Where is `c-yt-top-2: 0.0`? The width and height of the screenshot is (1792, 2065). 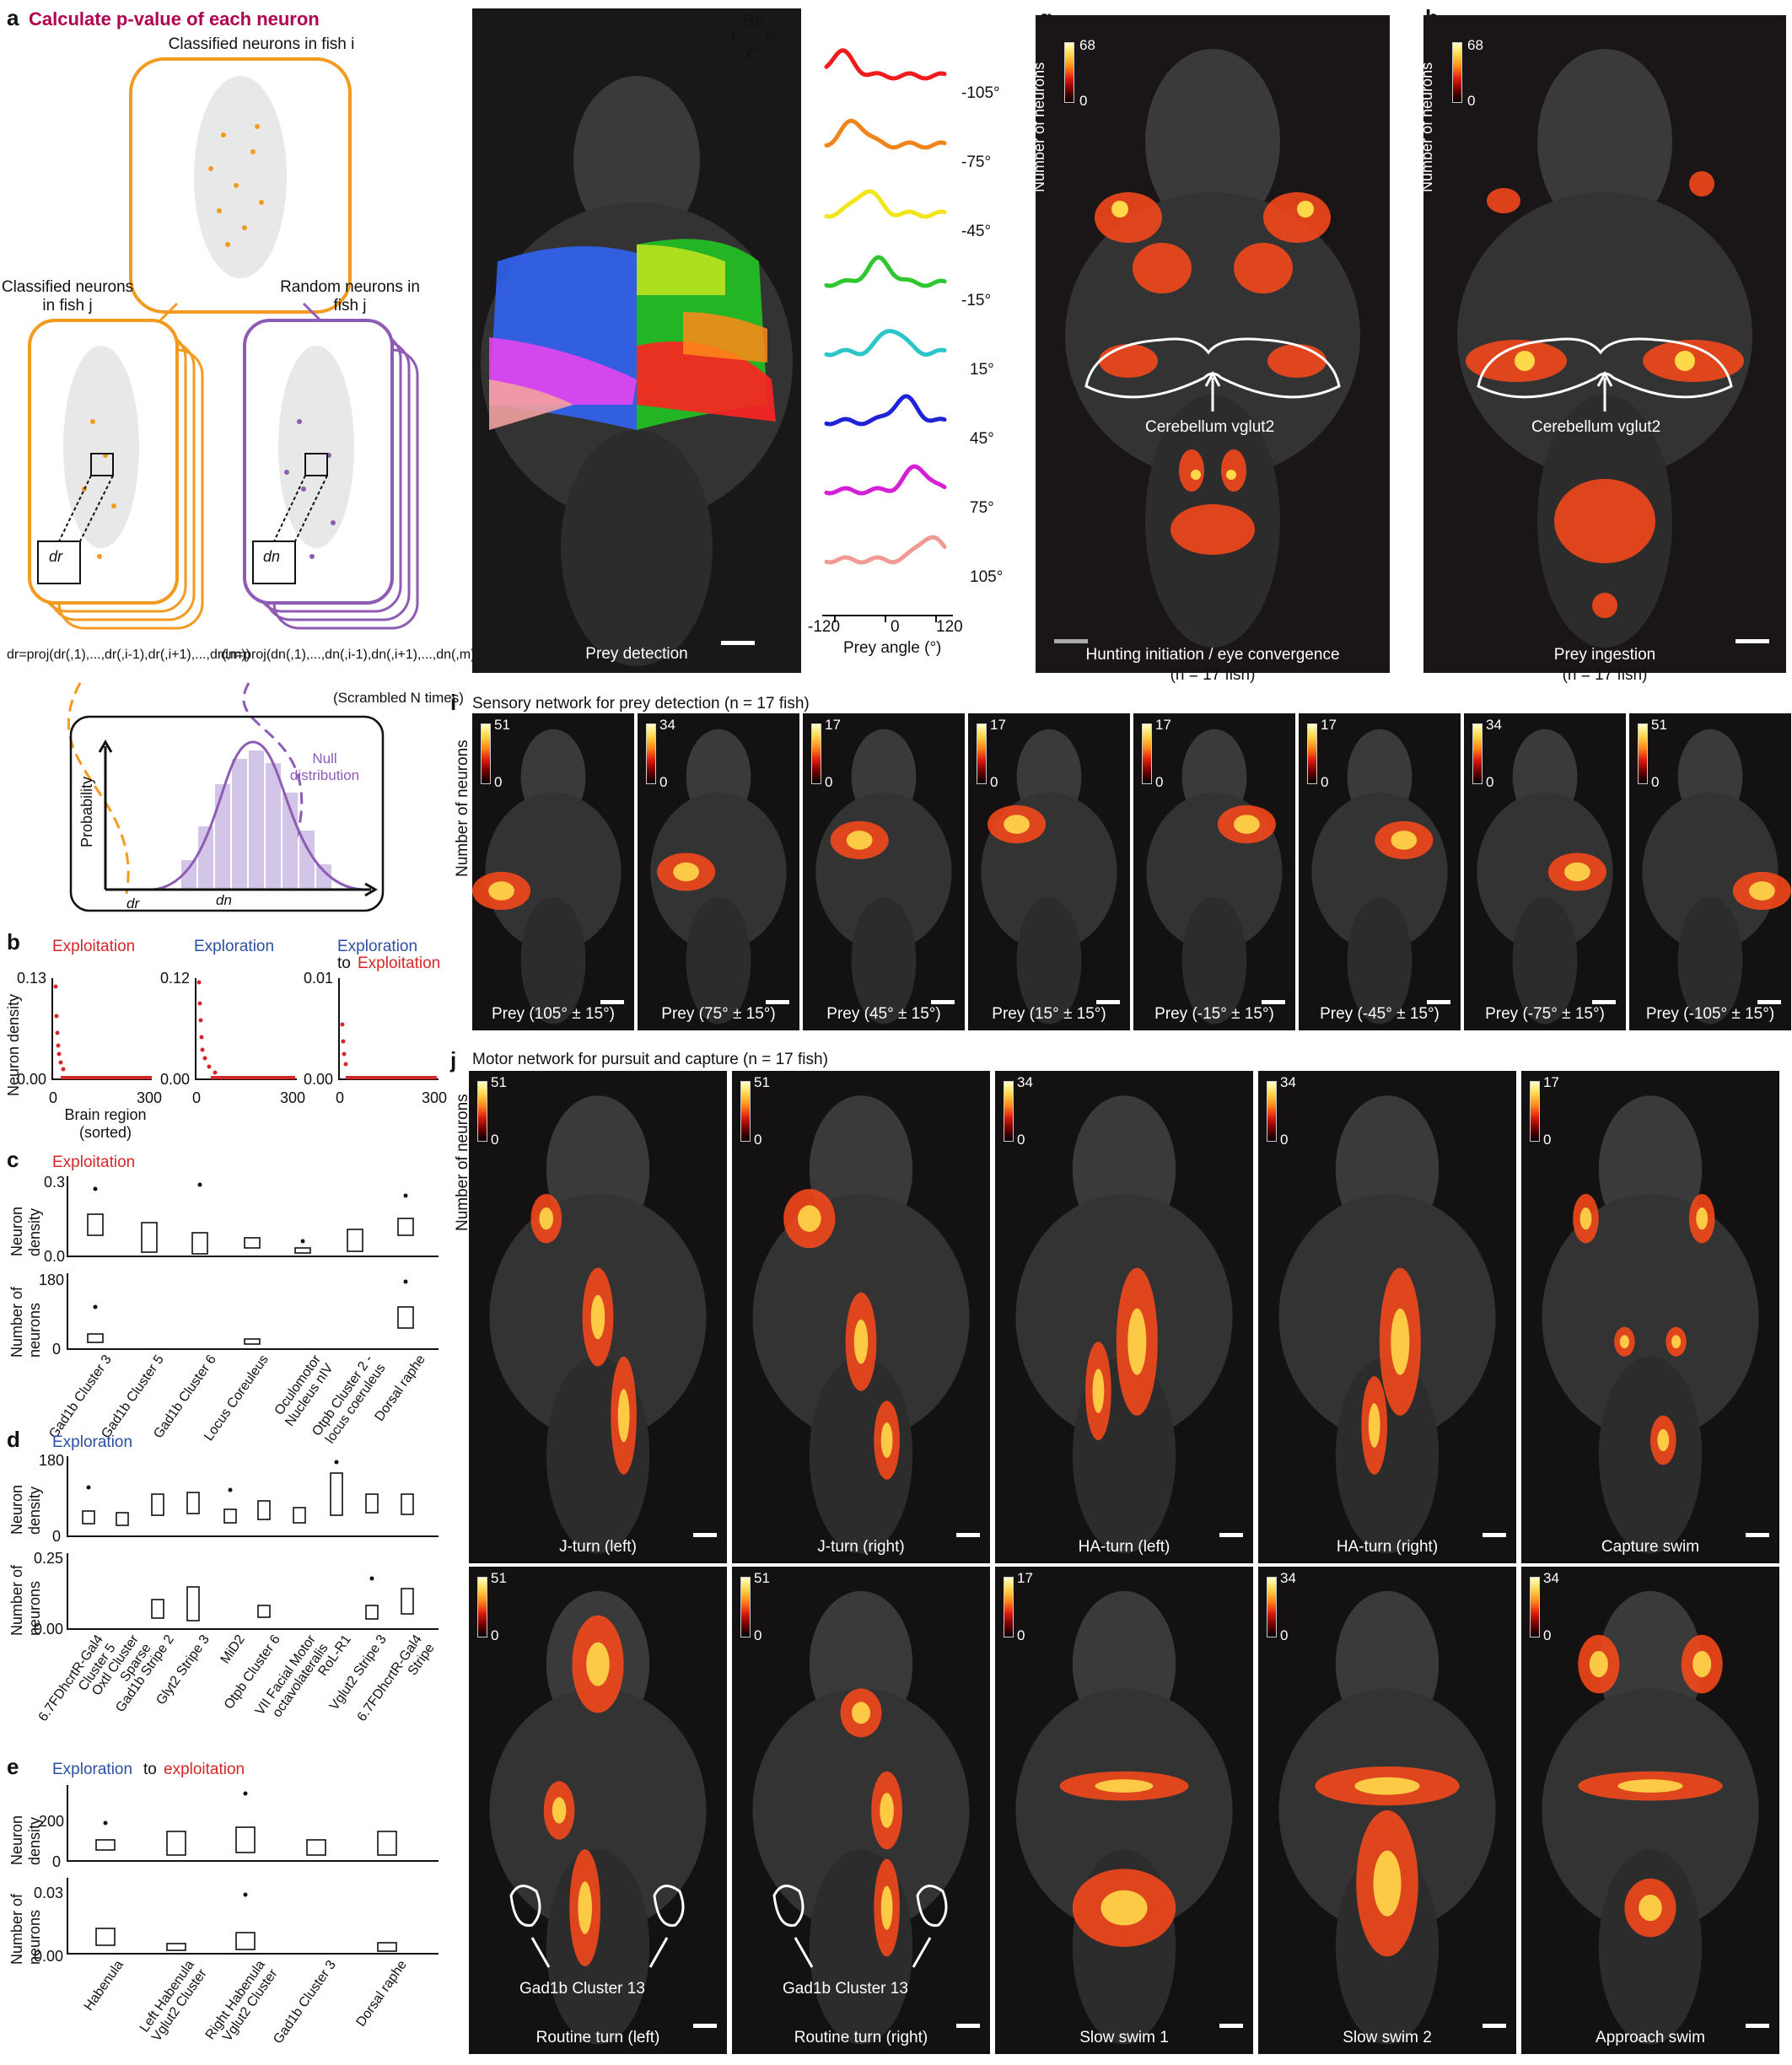
c-yt-top-2: 0.0 is located at coordinates (55, 1256).